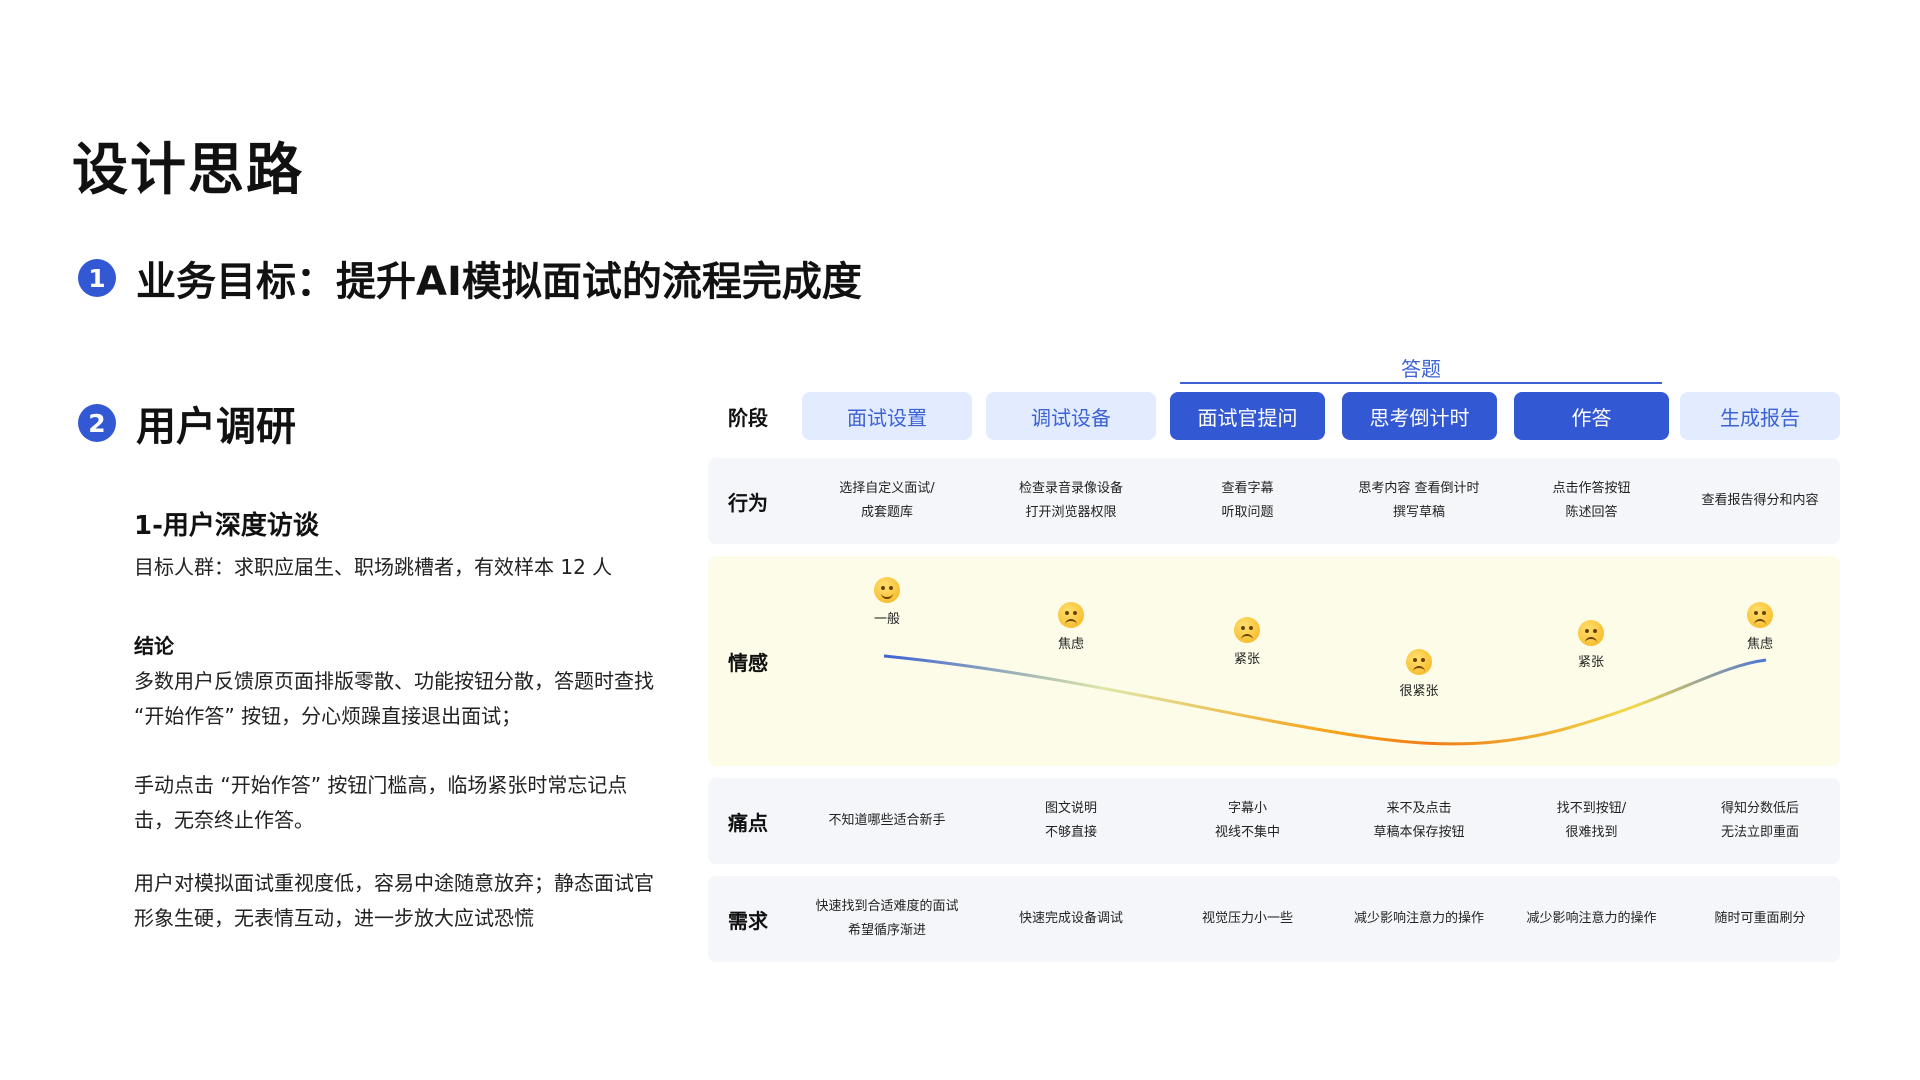  I want to click on very-tense-face-icon, so click(1419, 661).